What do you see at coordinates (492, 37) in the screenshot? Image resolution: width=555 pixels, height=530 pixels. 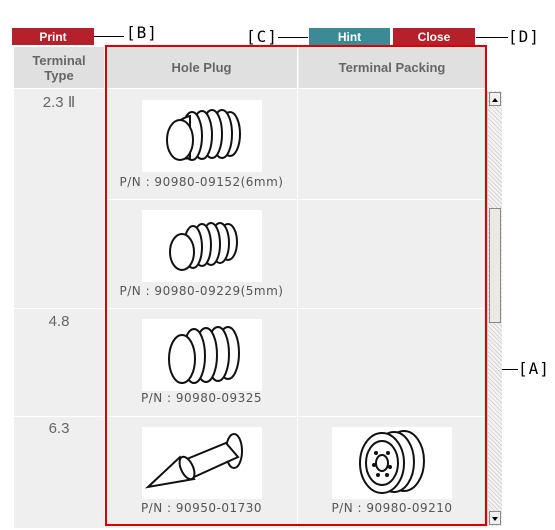 I see `callout-d-line` at bounding box center [492, 37].